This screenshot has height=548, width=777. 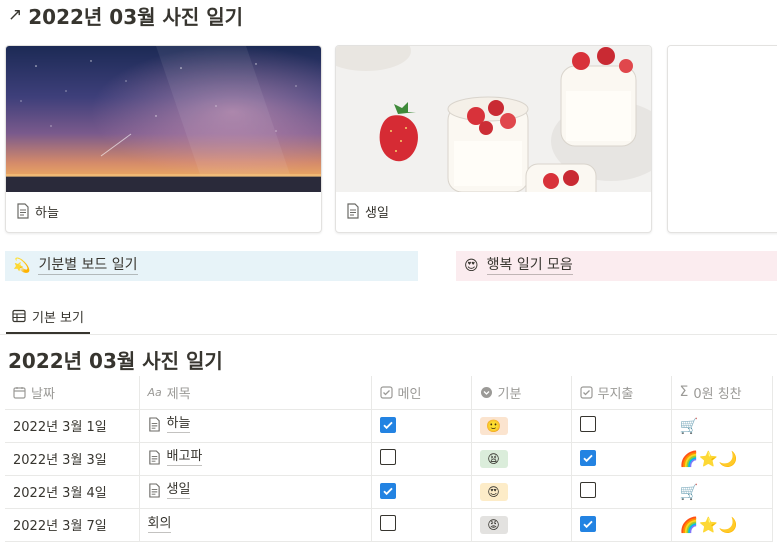 I want to click on heart-eyes-icon: 😍, so click(x=471, y=266).